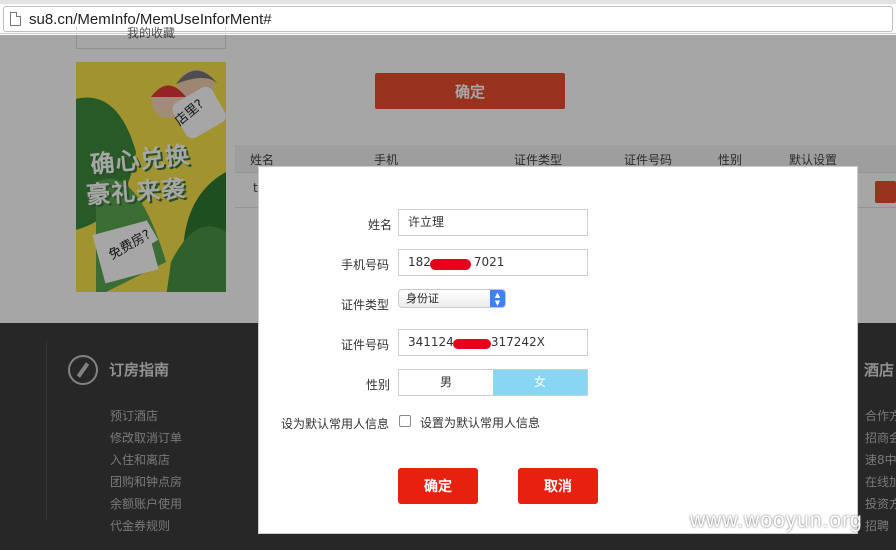 This screenshot has height=550, width=896. I want to click on gender-toggle: 男 女, so click(493, 382).